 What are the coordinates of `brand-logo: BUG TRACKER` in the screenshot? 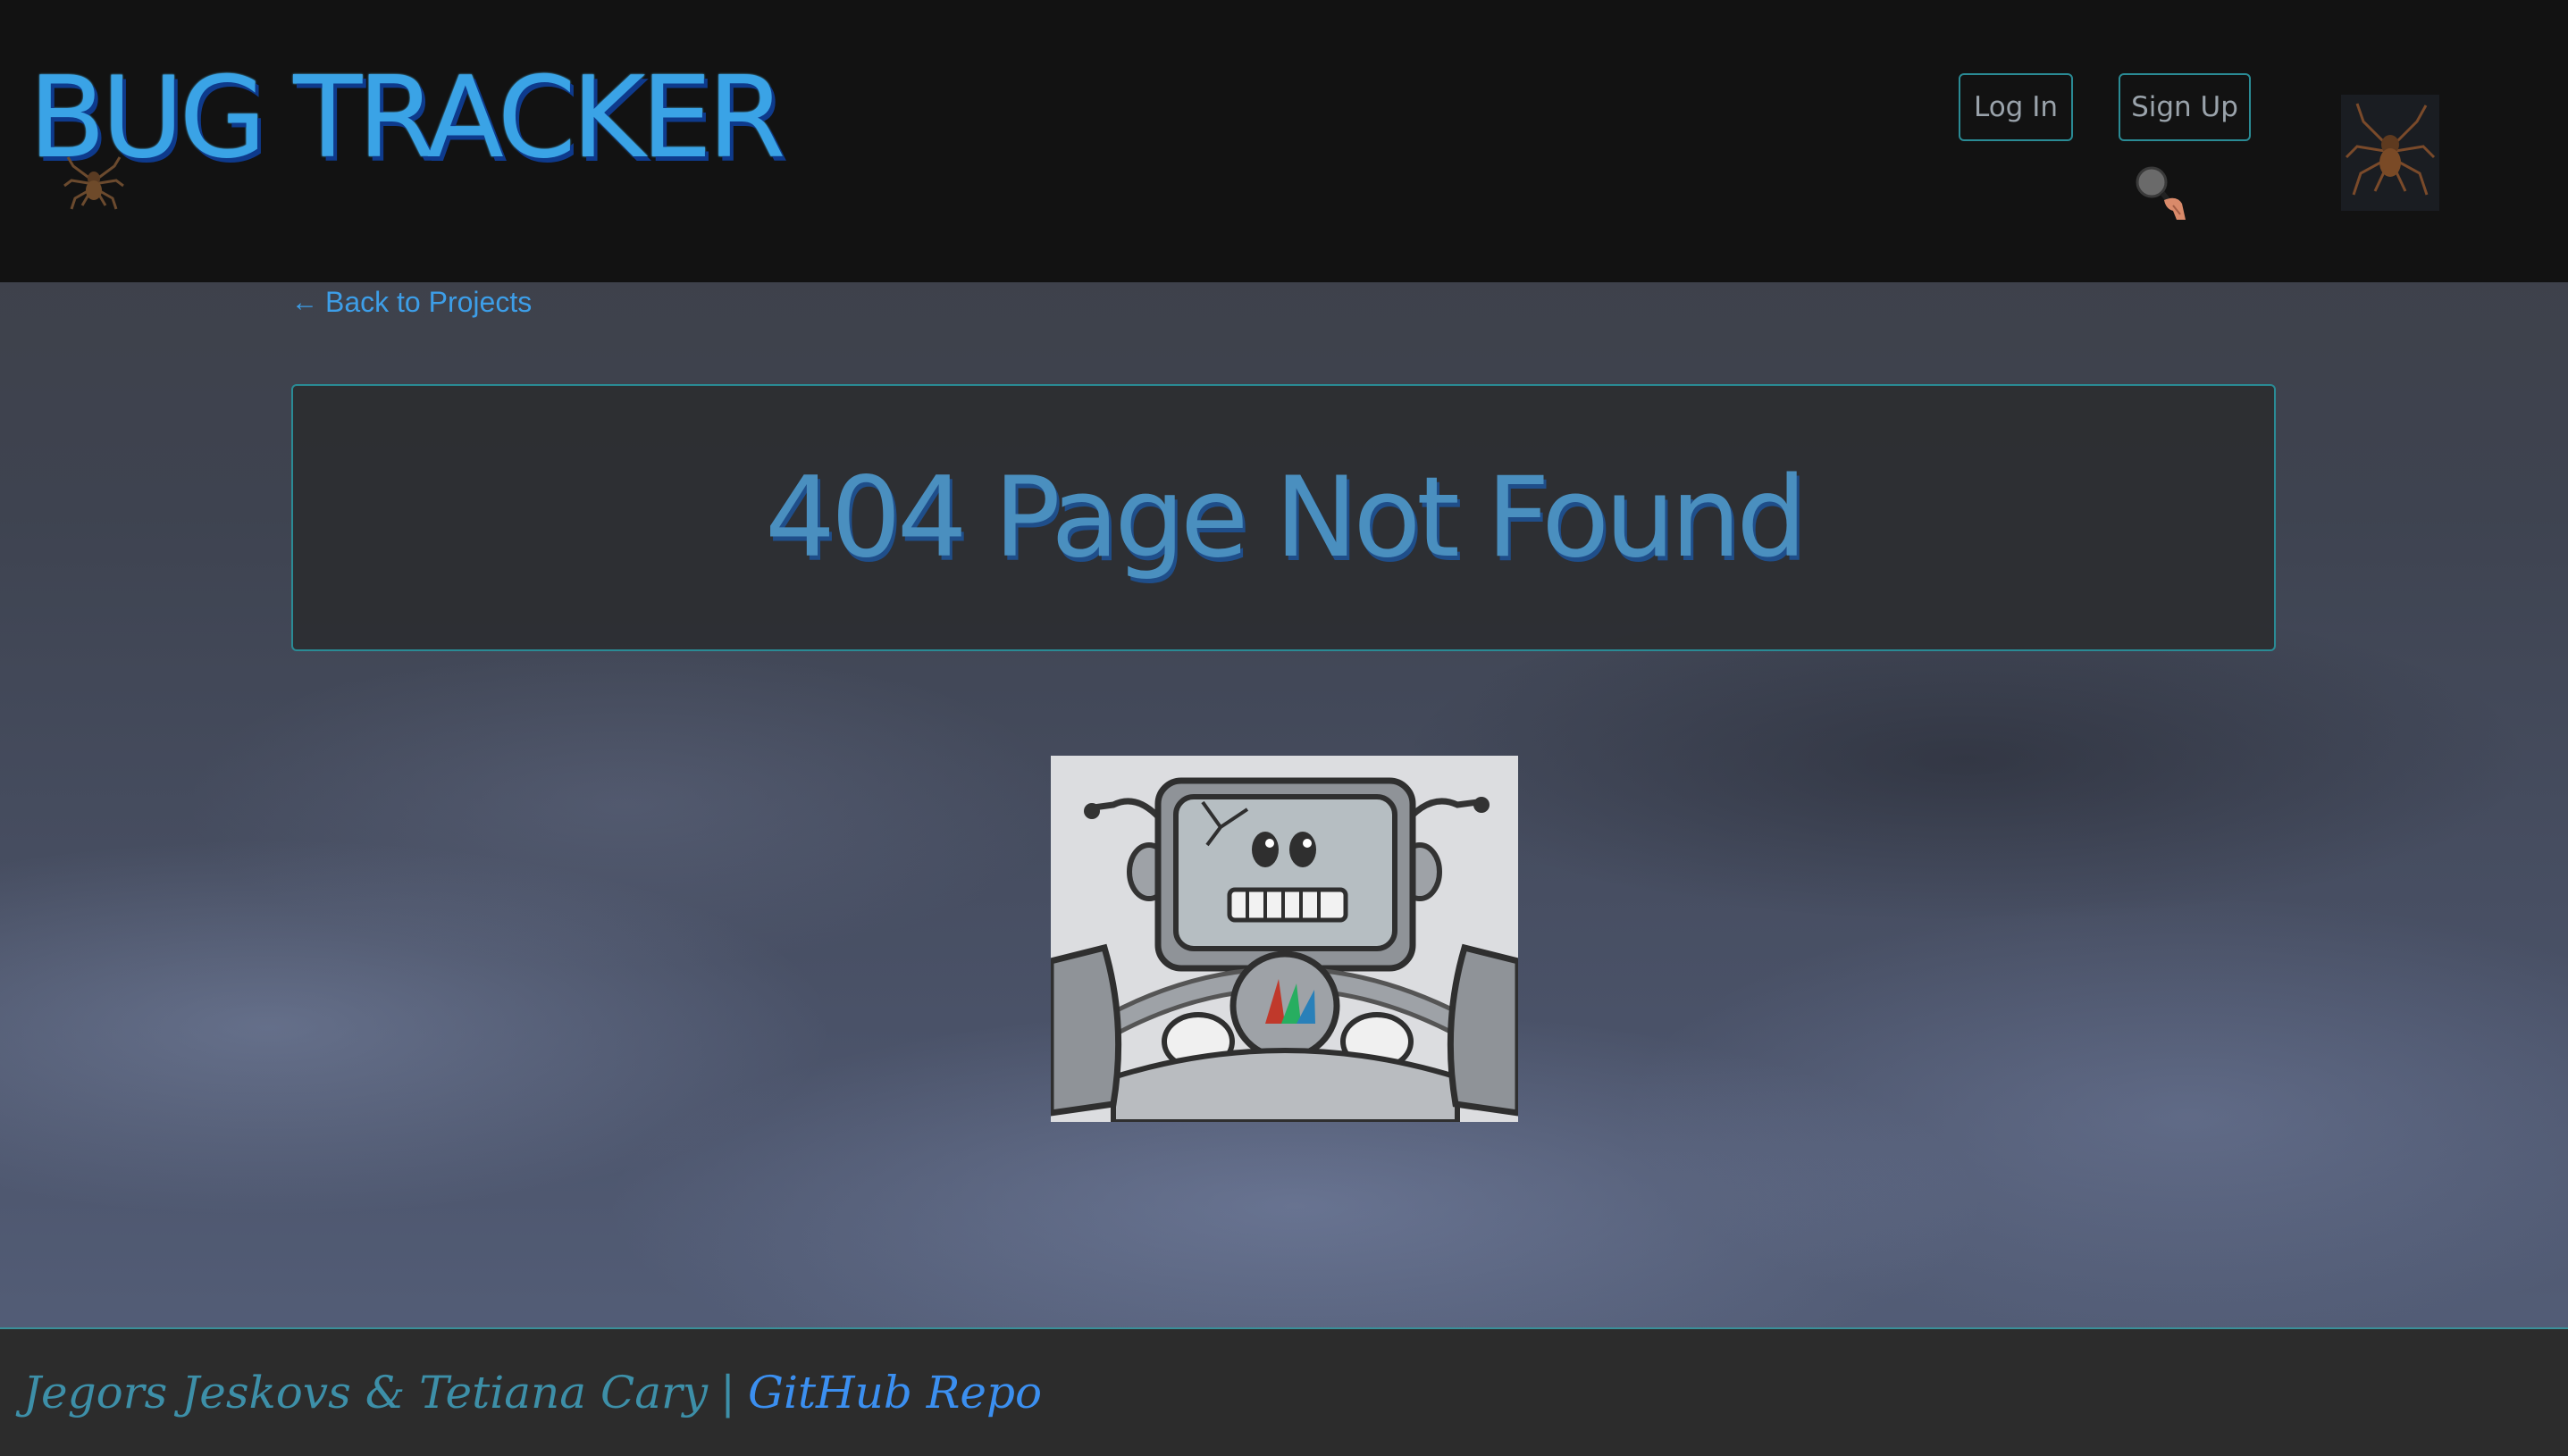 It's located at (407, 118).